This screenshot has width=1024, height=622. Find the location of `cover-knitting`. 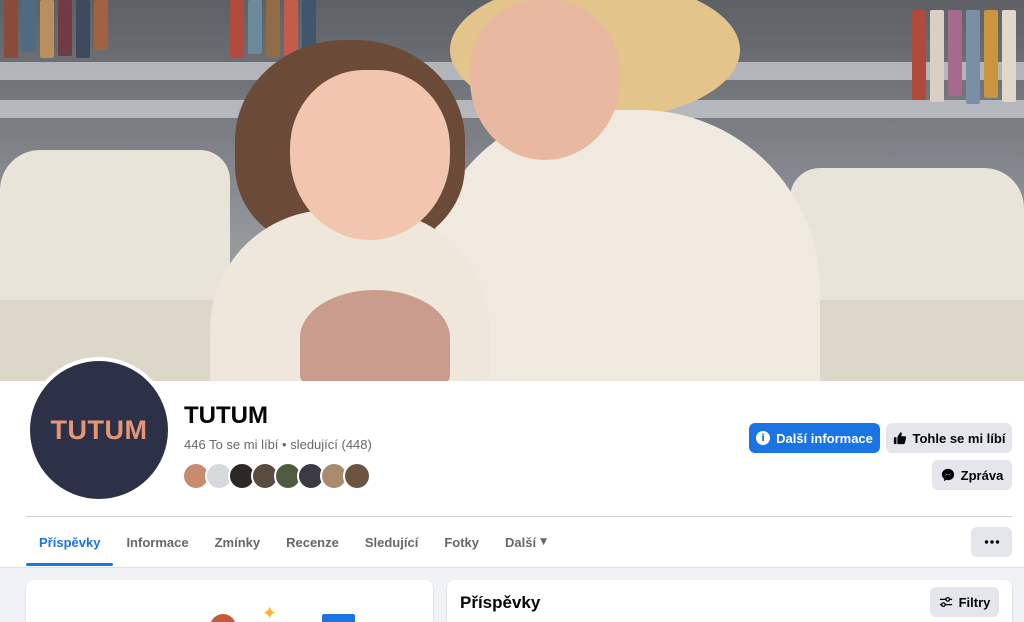

cover-knitting is located at coordinates (375, 335).